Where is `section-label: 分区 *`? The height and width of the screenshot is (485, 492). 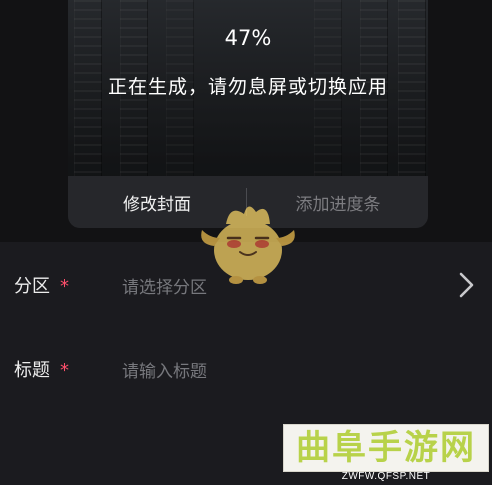
section-label: 分区 * is located at coordinates (41, 285).